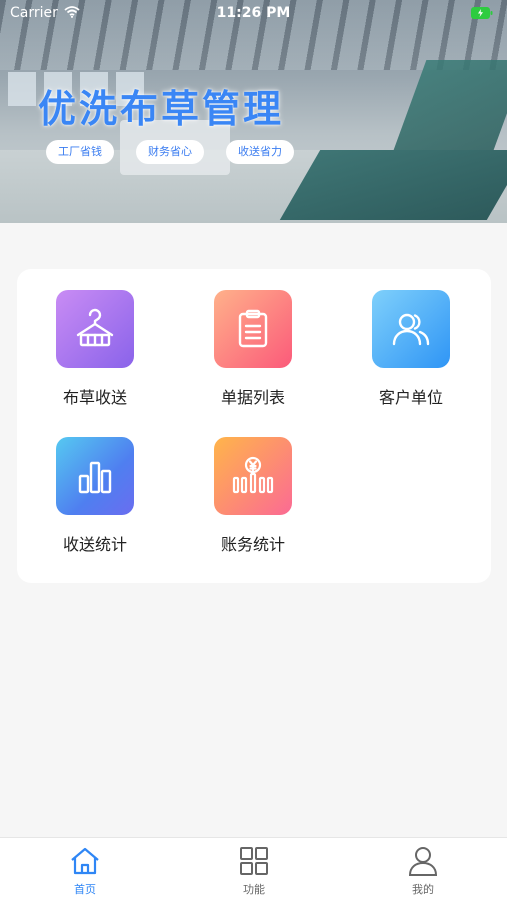  Describe the element at coordinates (22, 89) in the screenshot. I see `factory-window` at that location.